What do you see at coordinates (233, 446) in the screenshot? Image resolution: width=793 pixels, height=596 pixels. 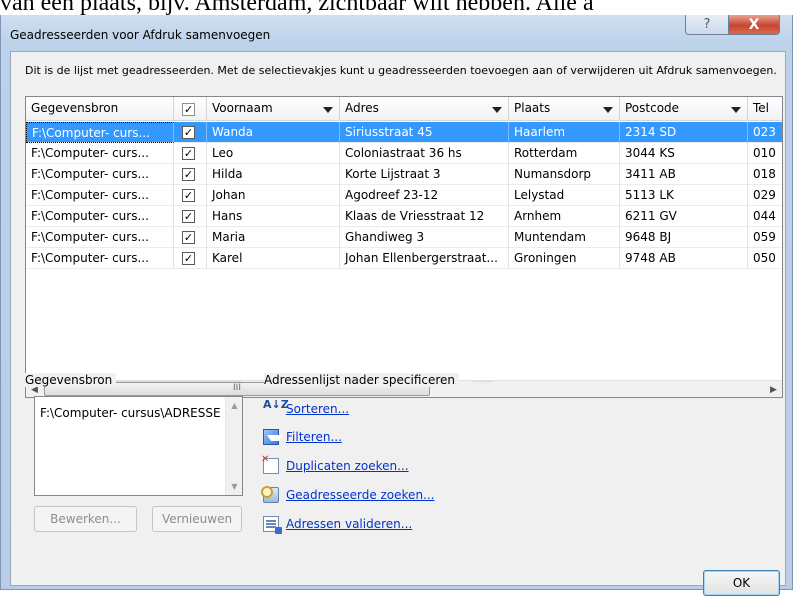 I see `source-list-scrollbar: ▲ ▼` at bounding box center [233, 446].